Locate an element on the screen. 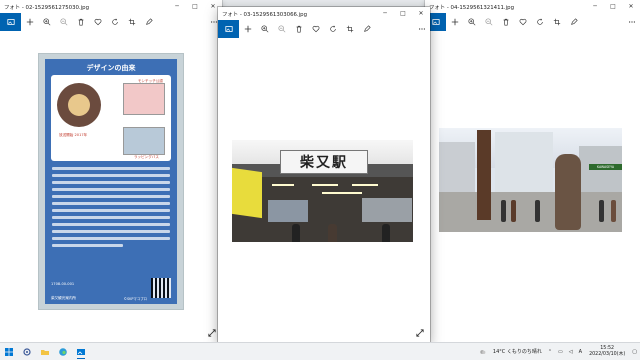 The image size is (640, 360). explorer-app is located at coordinates (45, 351).